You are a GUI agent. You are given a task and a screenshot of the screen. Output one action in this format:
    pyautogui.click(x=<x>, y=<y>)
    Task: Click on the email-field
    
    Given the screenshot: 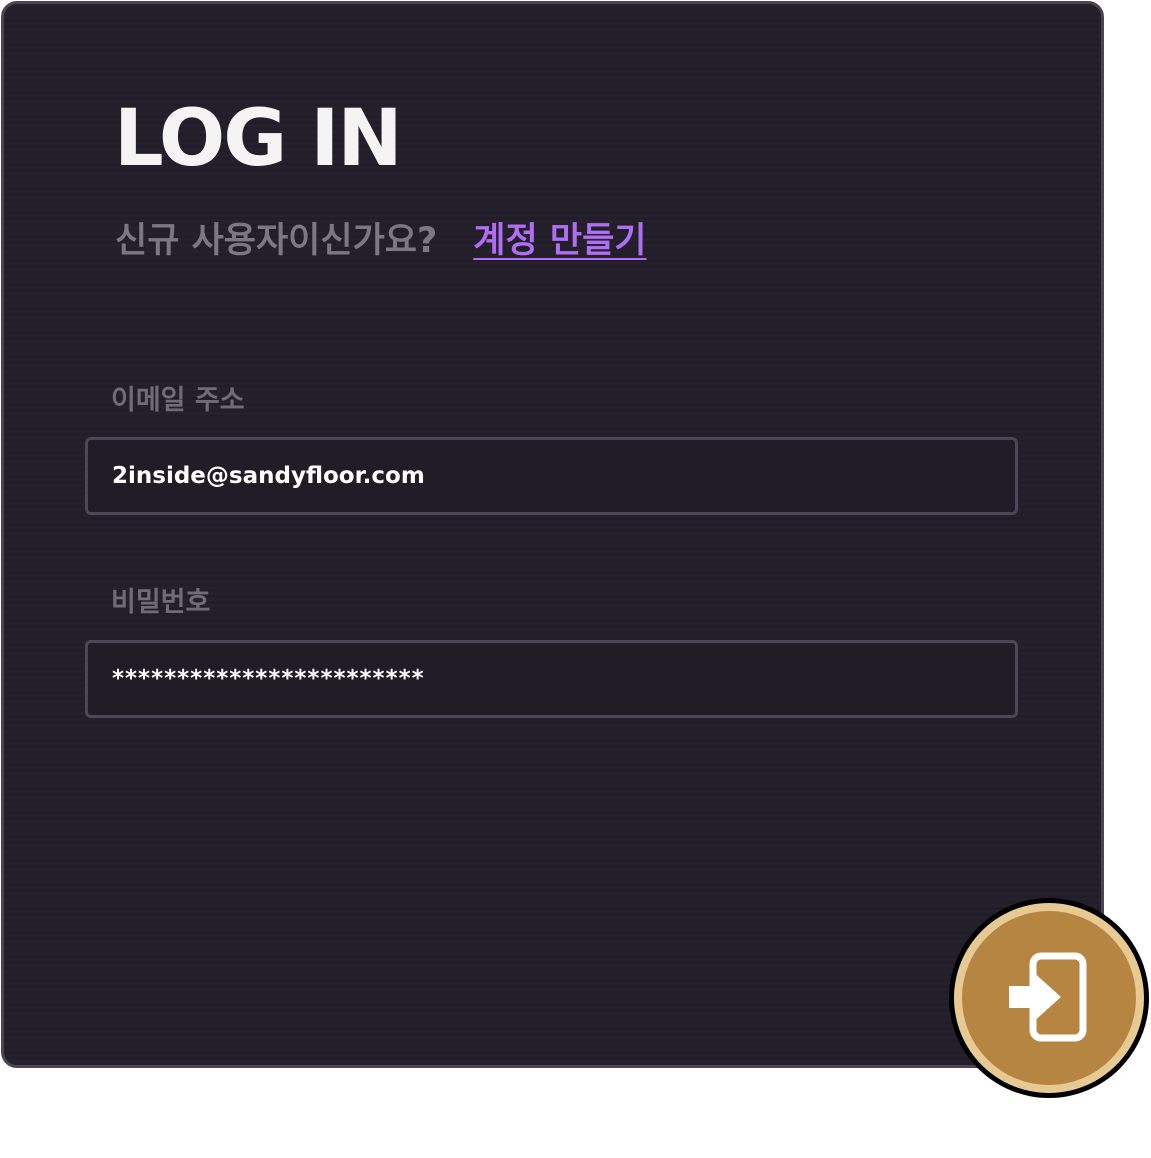 What is the action you would take?
    pyautogui.click(x=551, y=476)
    